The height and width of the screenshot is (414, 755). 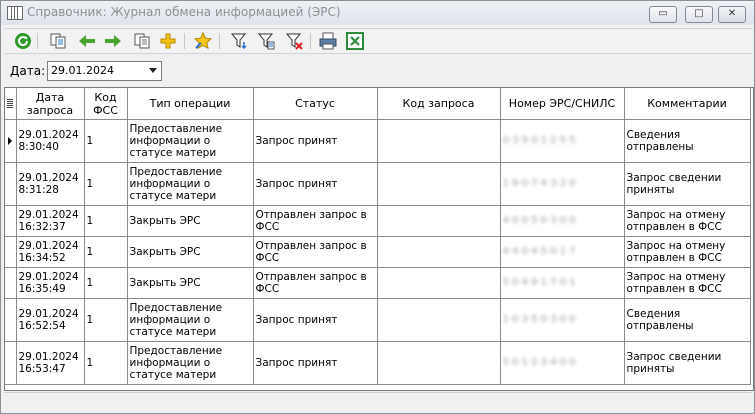 What do you see at coordinates (15, 13) in the screenshot?
I see `table-app-icon` at bounding box center [15, 13].